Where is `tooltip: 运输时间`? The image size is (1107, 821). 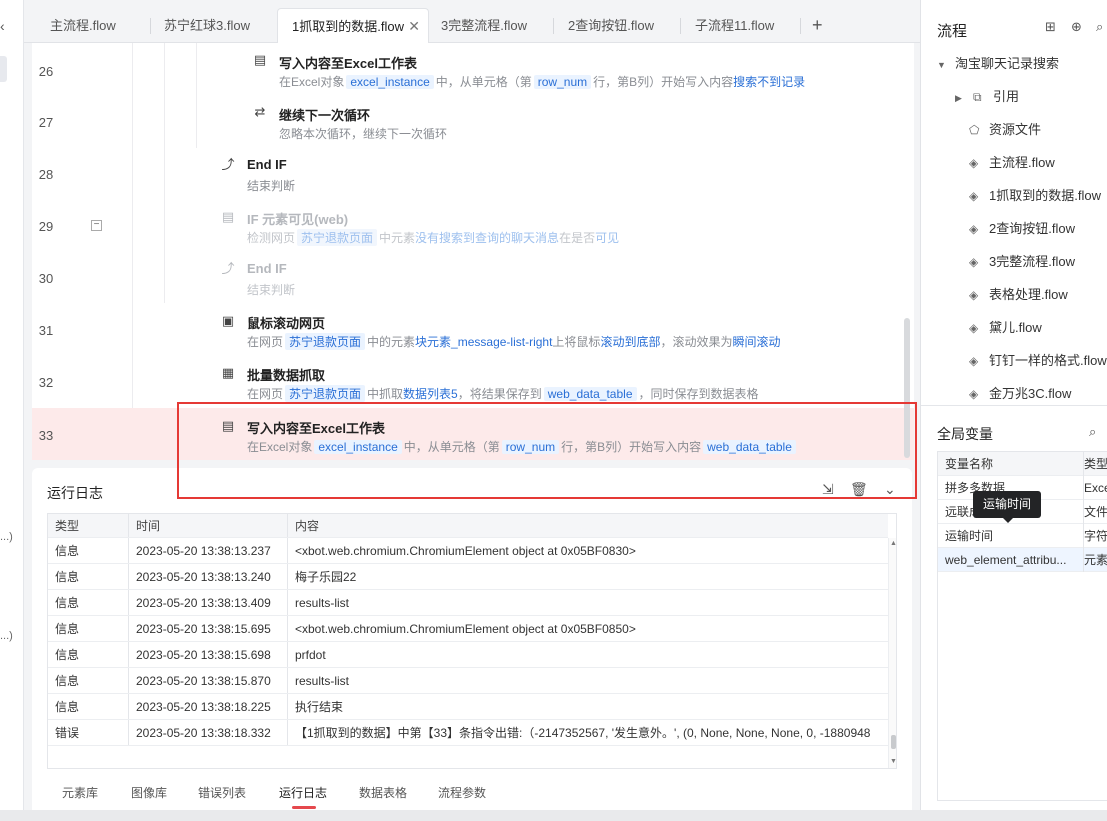
tooltip: 运输时间 is located at coordinates (1007, 507).